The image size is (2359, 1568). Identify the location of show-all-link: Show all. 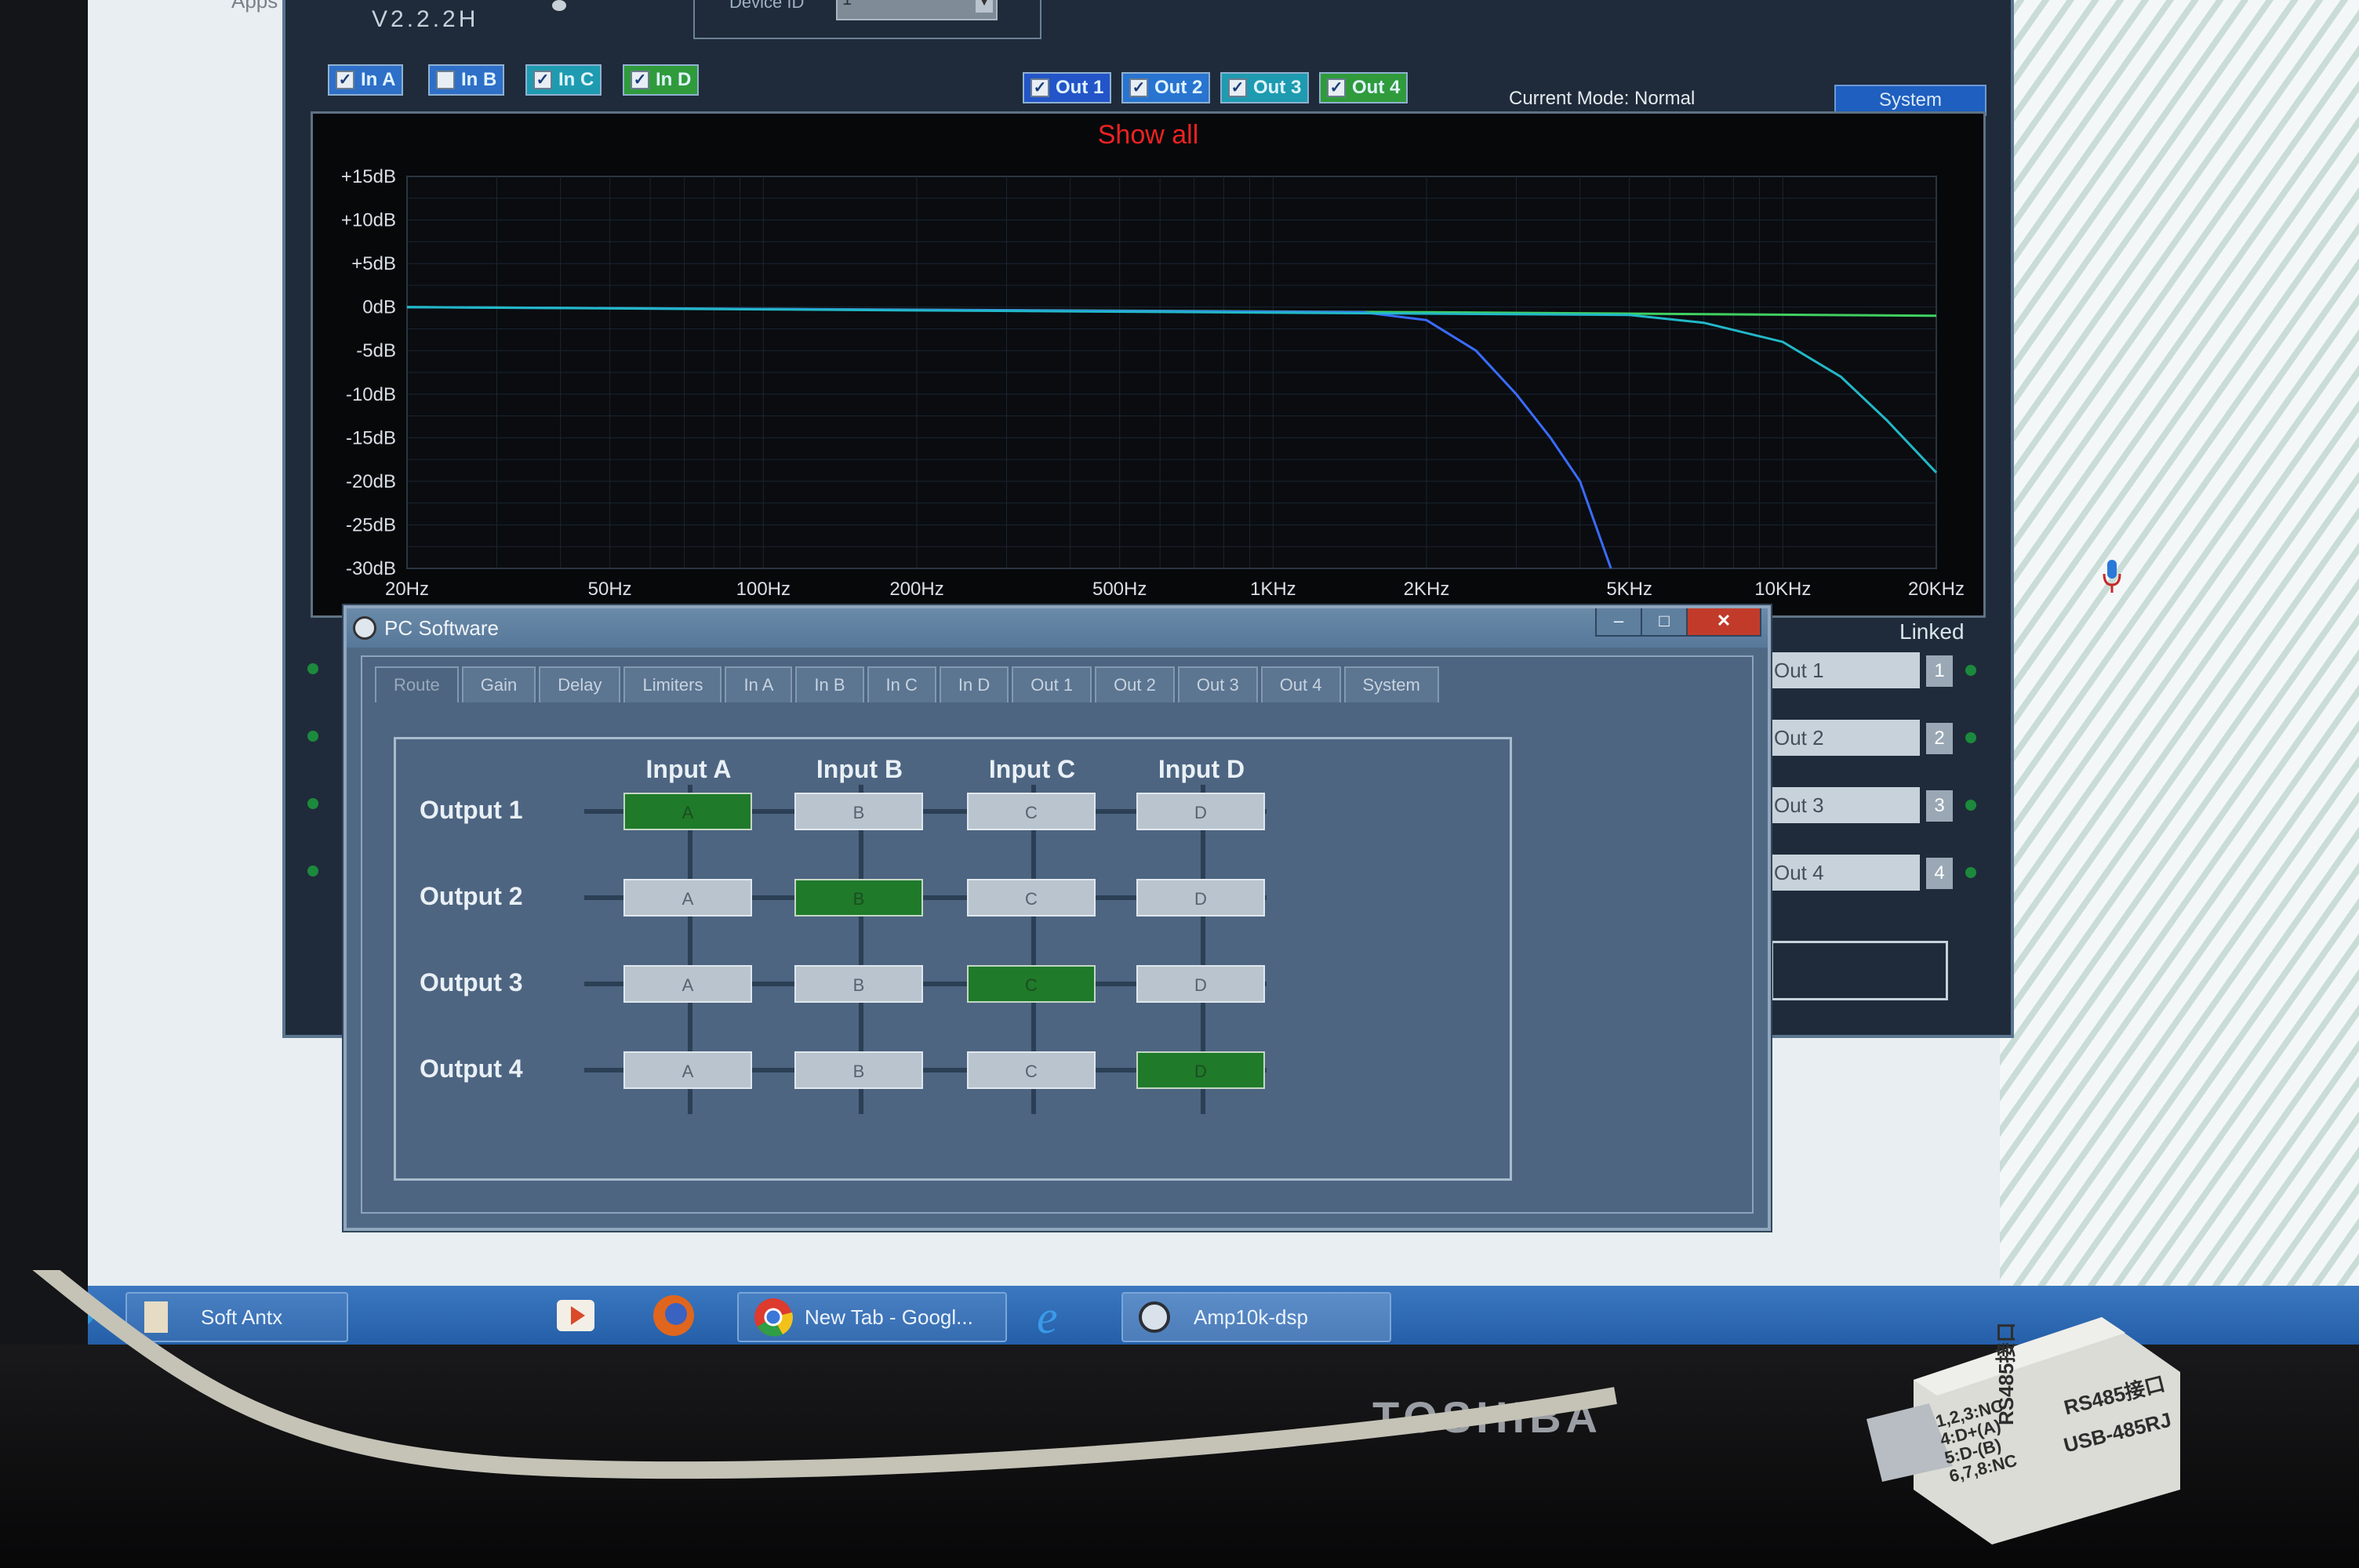
(1148, 135).